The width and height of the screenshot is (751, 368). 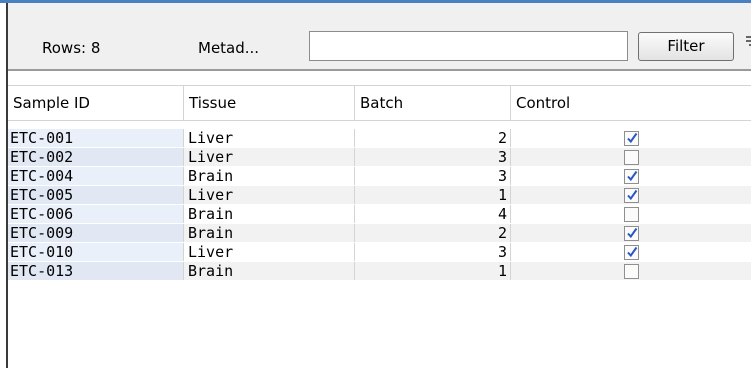 What do you see at coordinates (95, 157) in the screenshot?
I see `cell-sample-id: ETC-002` at bounding box center [95, 157].